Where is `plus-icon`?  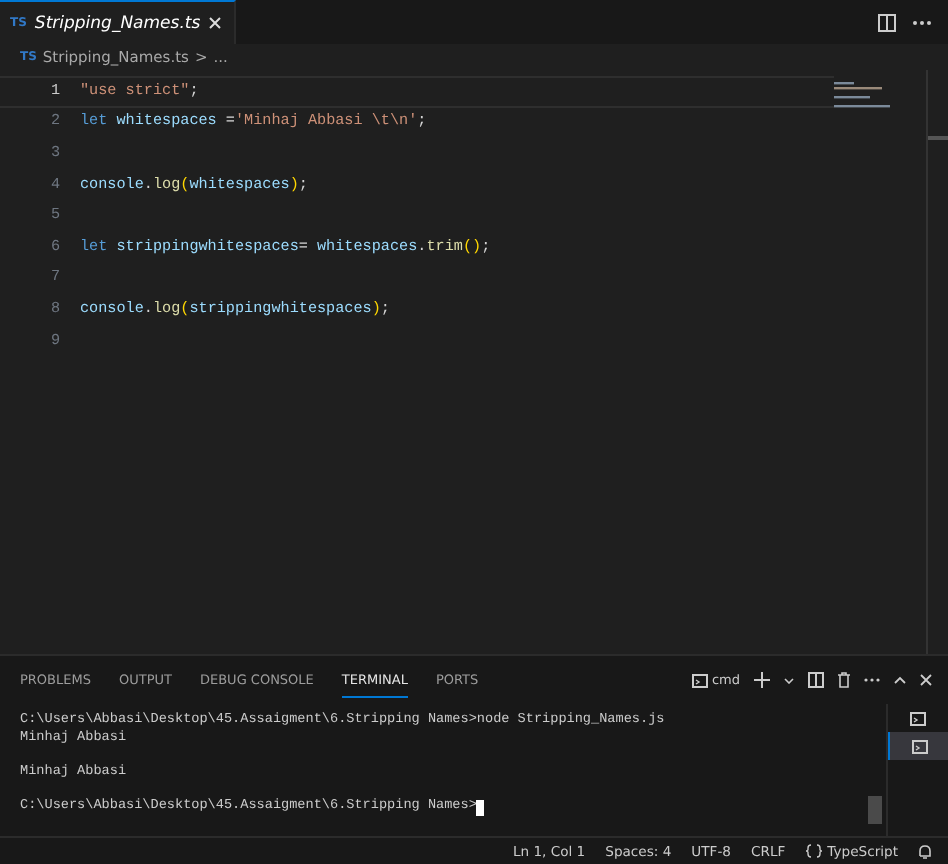 plus-icon is located at coordinates (762, 680).